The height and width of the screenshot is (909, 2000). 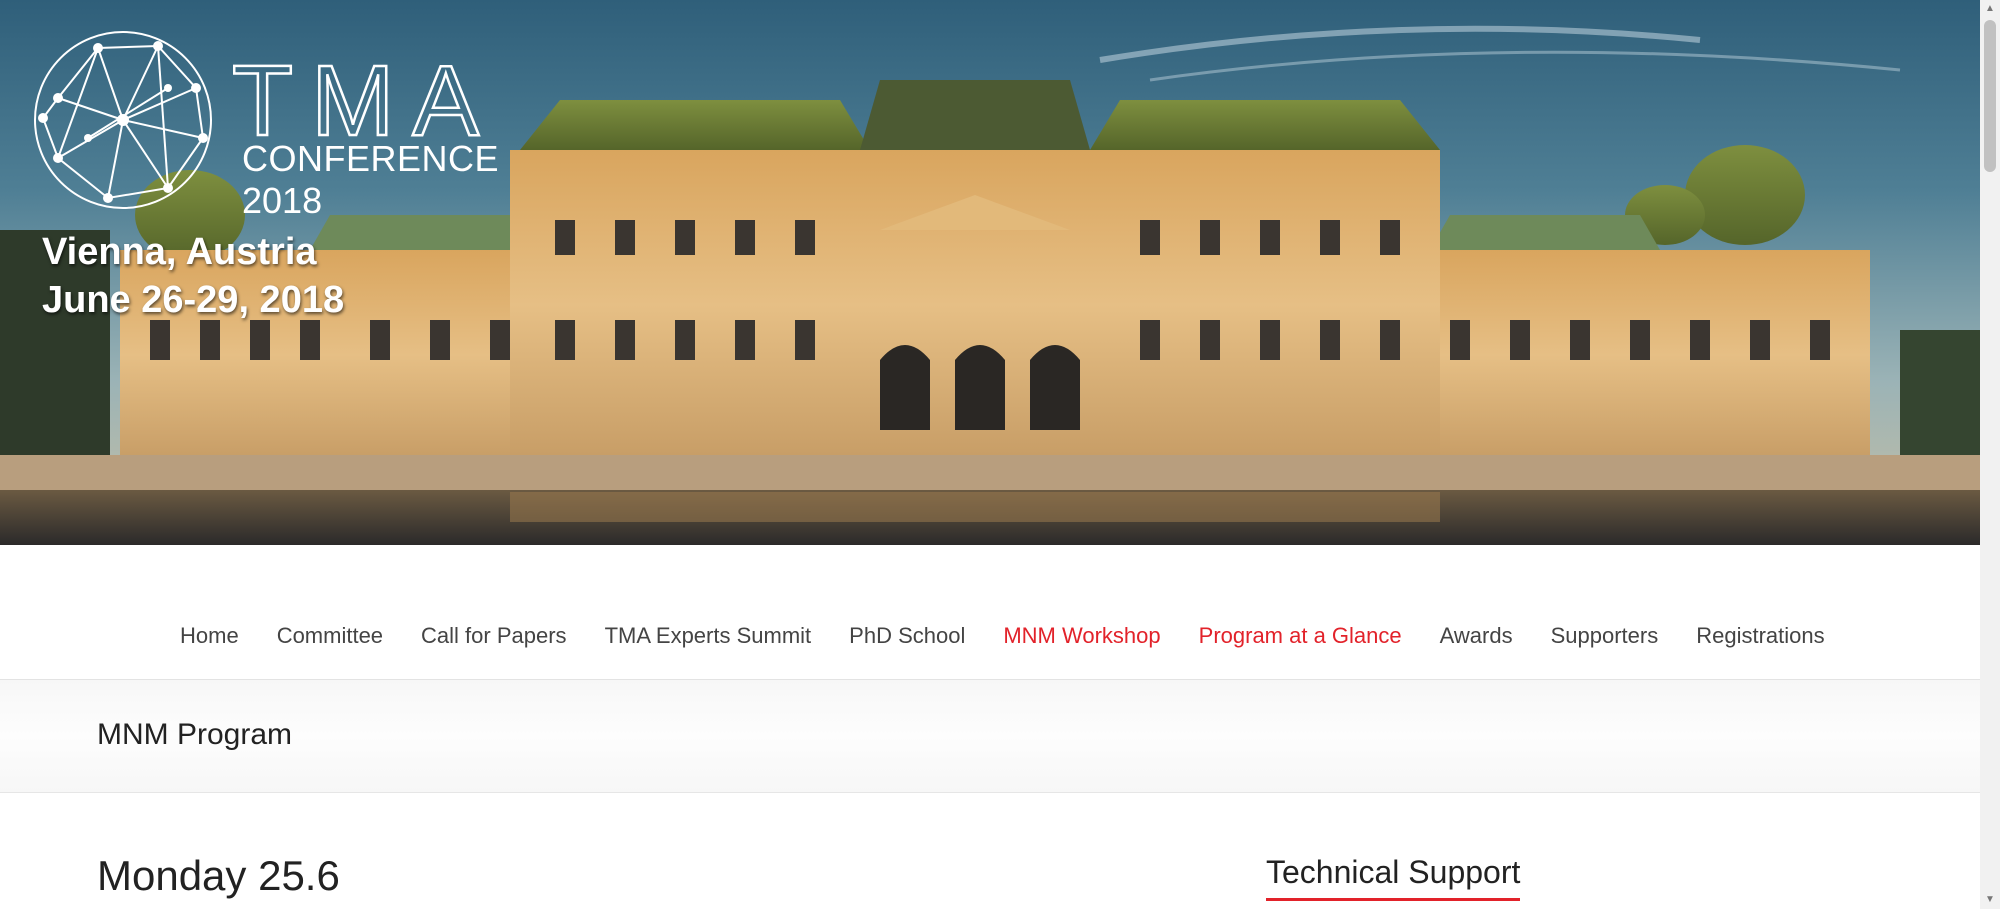 I want to click on page-title: MNM Program, so click(x=195, y=734).